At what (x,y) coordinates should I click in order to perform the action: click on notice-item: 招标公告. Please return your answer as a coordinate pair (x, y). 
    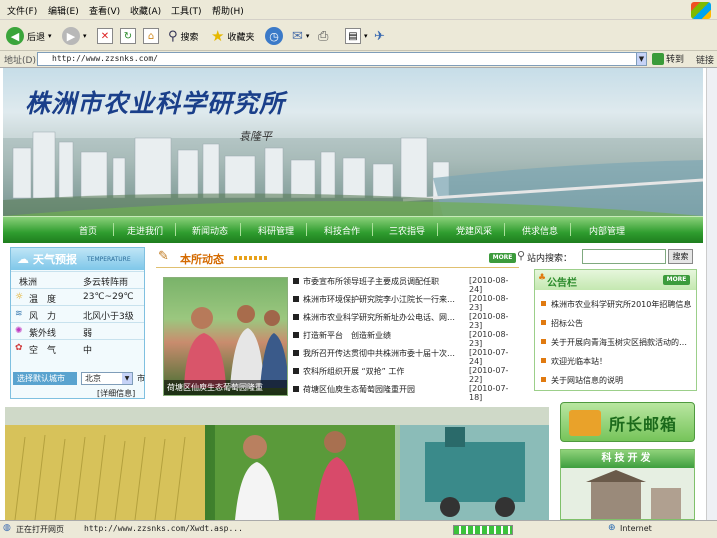
    Looking at the image, I should click on (618, 323).